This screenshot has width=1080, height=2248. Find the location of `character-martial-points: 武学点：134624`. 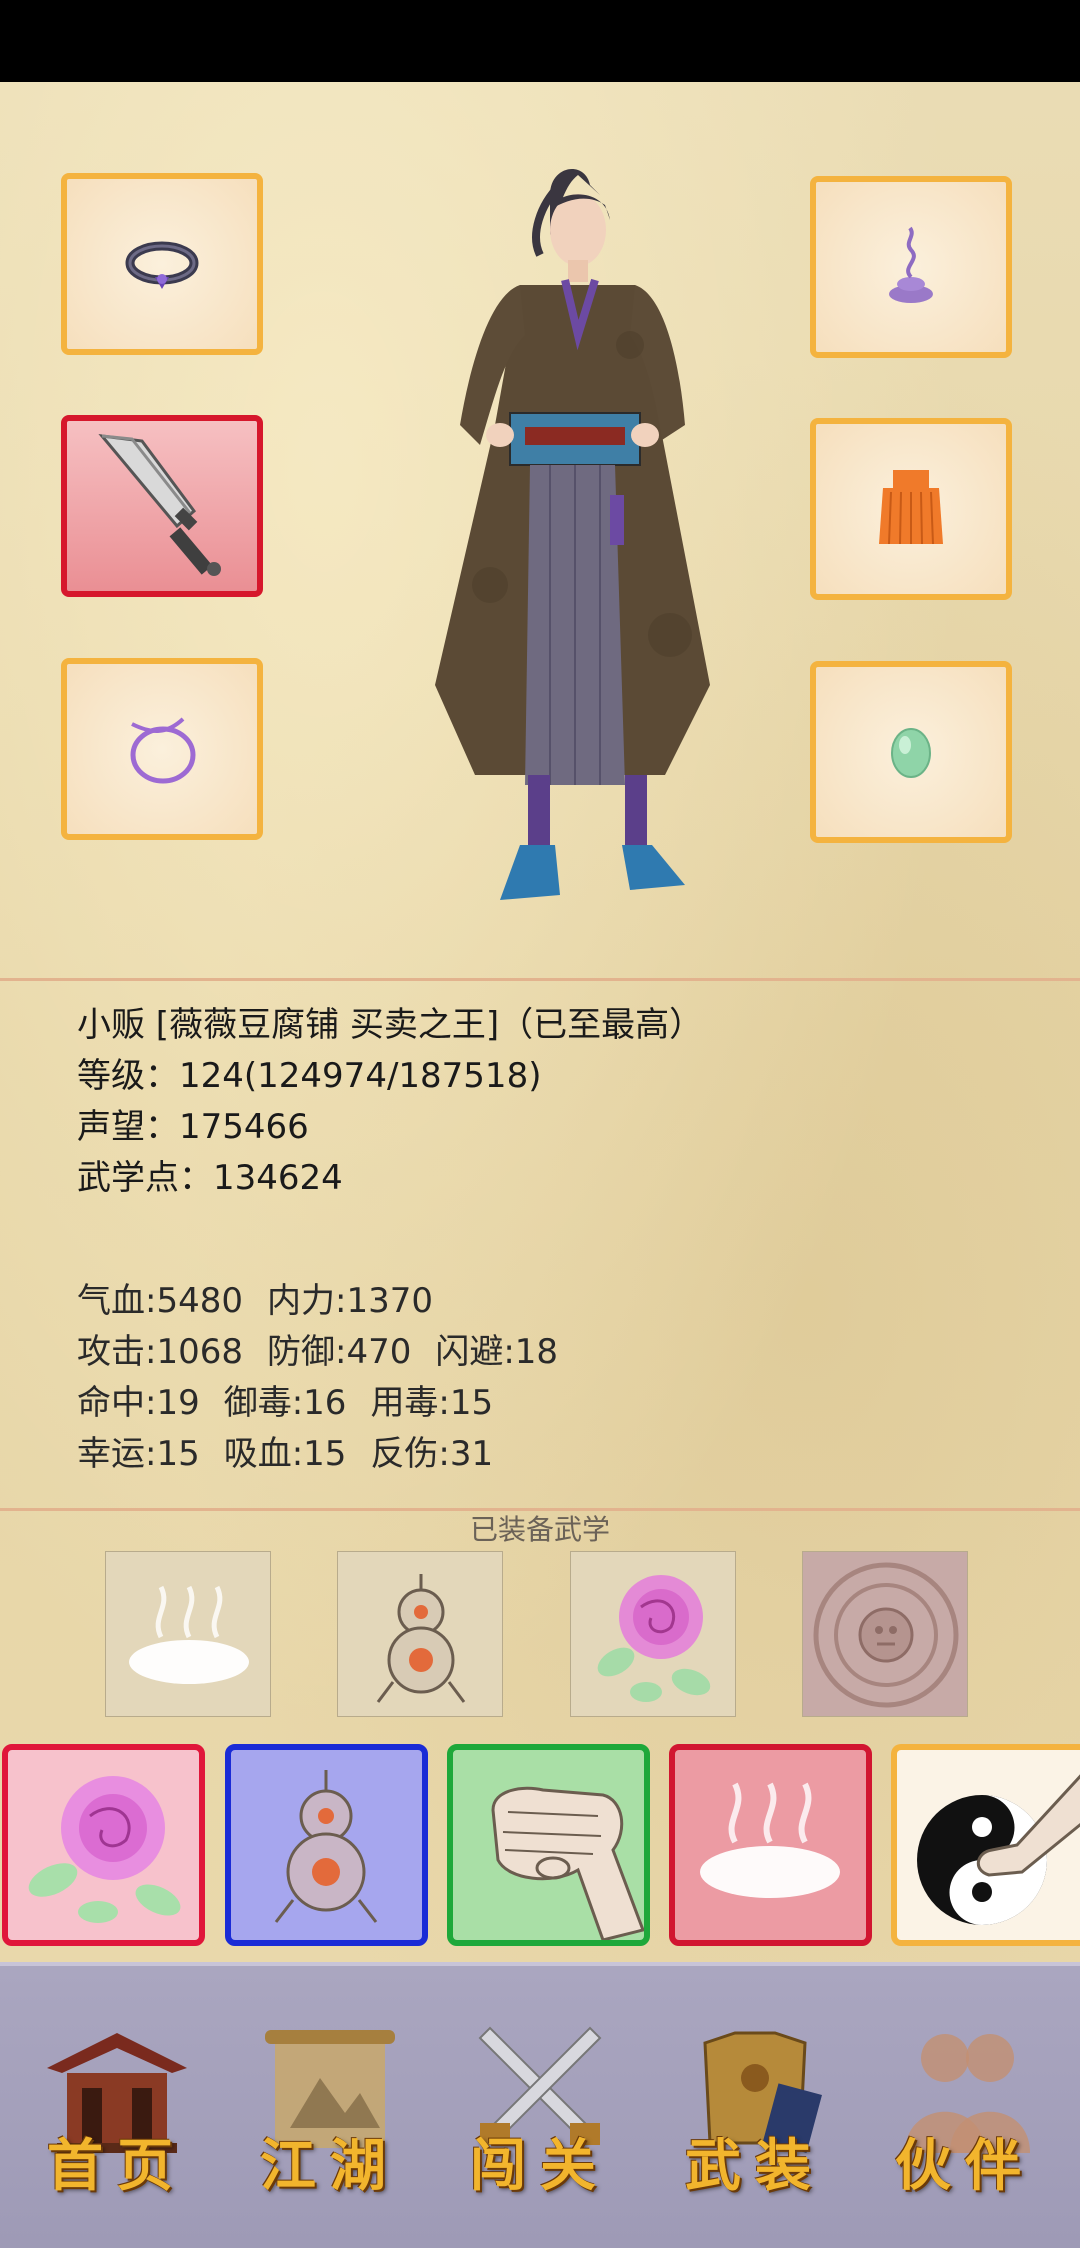

character-martial-points: 武学点：134624 is located at coordinates (210, 1178).